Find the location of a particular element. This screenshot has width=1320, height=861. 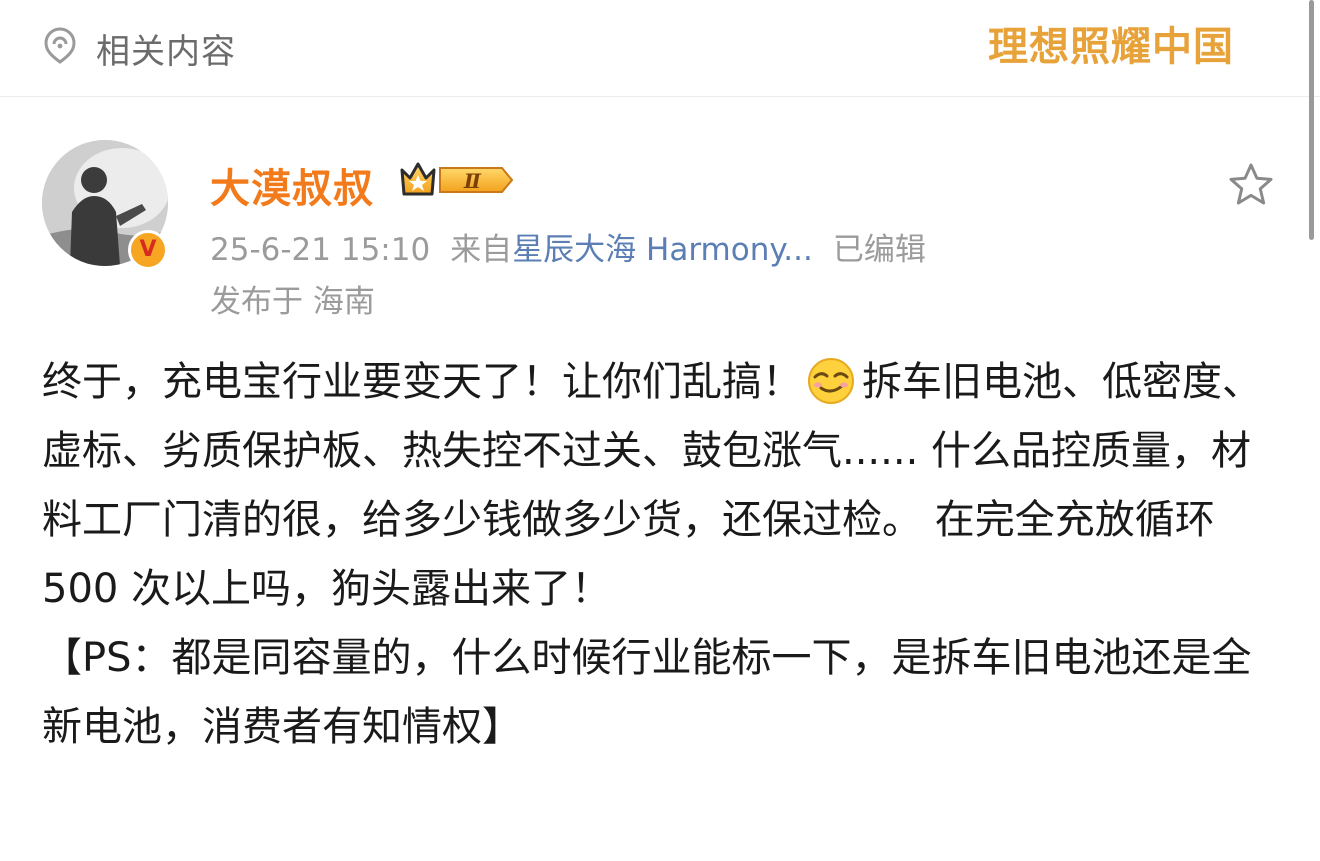

post-location: 发布于 海南 is located at coordinates (292, 302).